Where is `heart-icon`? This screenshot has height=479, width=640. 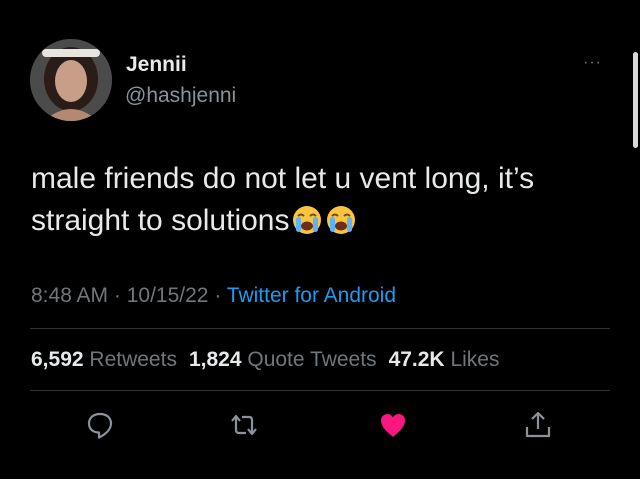
heart-icon is located at coordinates (393, 425).